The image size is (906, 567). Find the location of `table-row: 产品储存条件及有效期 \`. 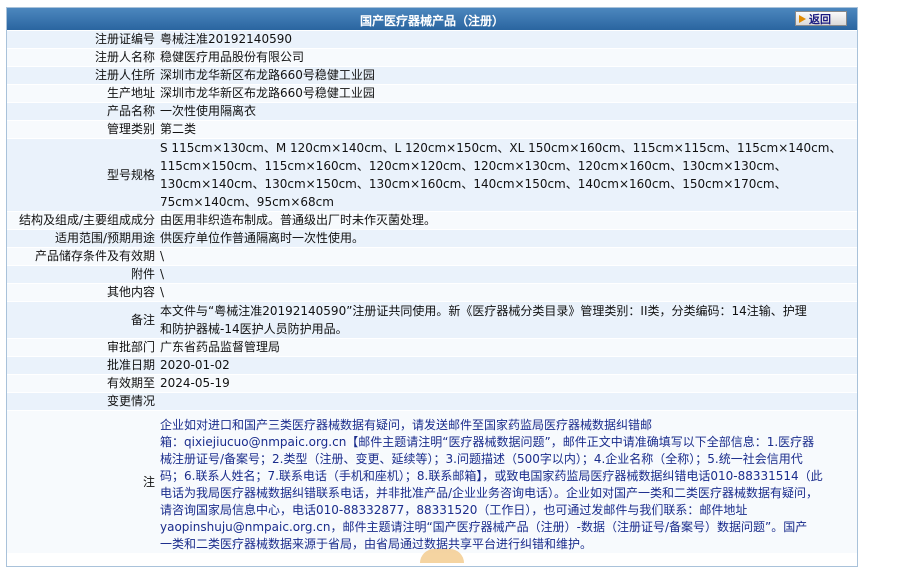

table-row: 产品储存条件及有效期 \ is located at coordinates (432, 256).